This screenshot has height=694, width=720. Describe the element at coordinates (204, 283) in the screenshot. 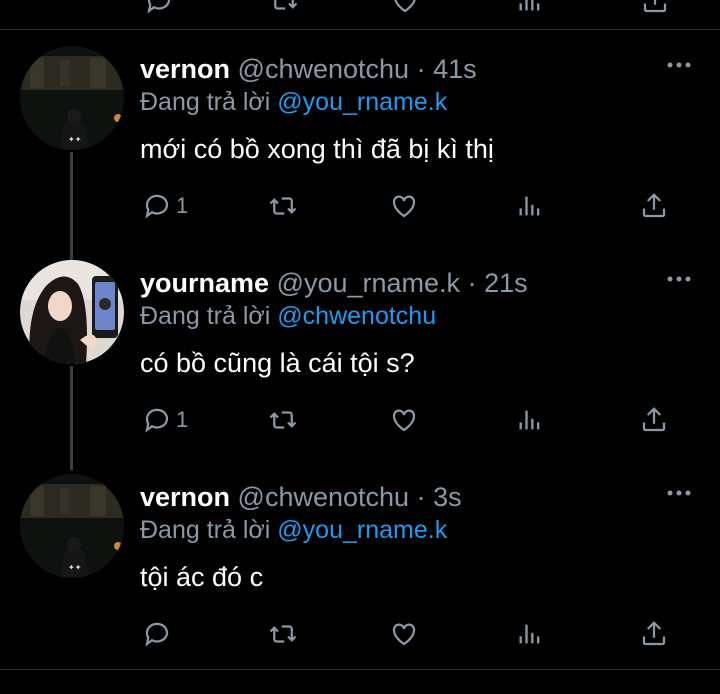

I see `display-name: yourname` at that location.